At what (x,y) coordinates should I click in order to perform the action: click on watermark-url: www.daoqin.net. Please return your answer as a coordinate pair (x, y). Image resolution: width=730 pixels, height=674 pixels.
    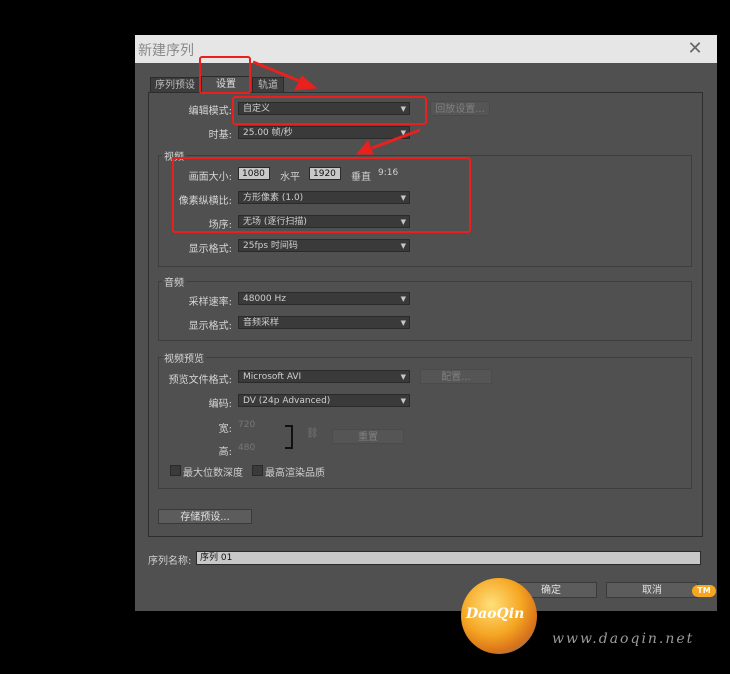
    Looking at the image, I should click on (623, 639).